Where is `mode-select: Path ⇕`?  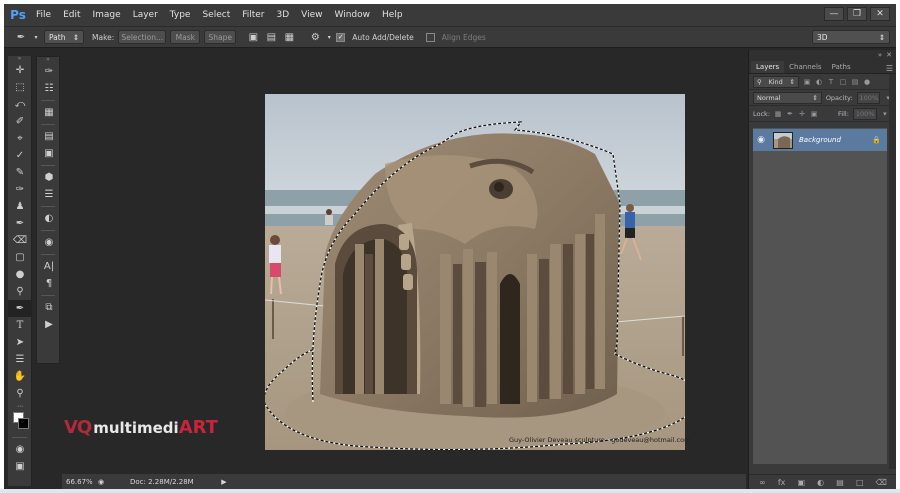
mode-select: Path ⇕ is located at coordinates (64, 37).